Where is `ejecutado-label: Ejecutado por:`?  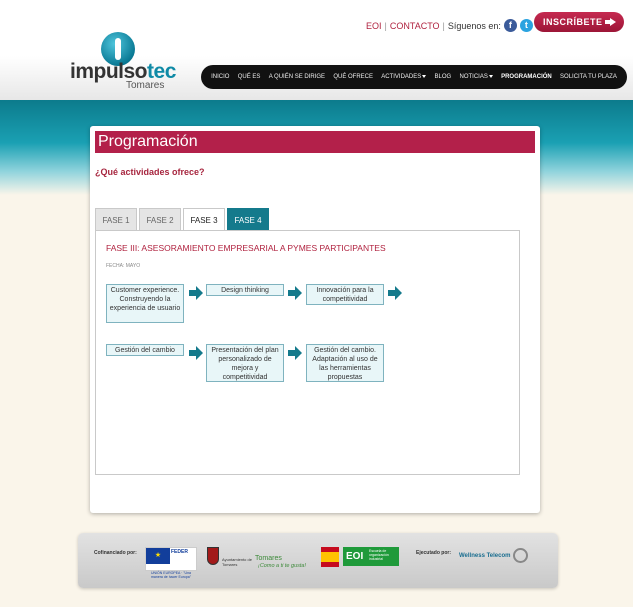
ejecutado-label: Ejecutado por: is located at coordinates (434, 553).